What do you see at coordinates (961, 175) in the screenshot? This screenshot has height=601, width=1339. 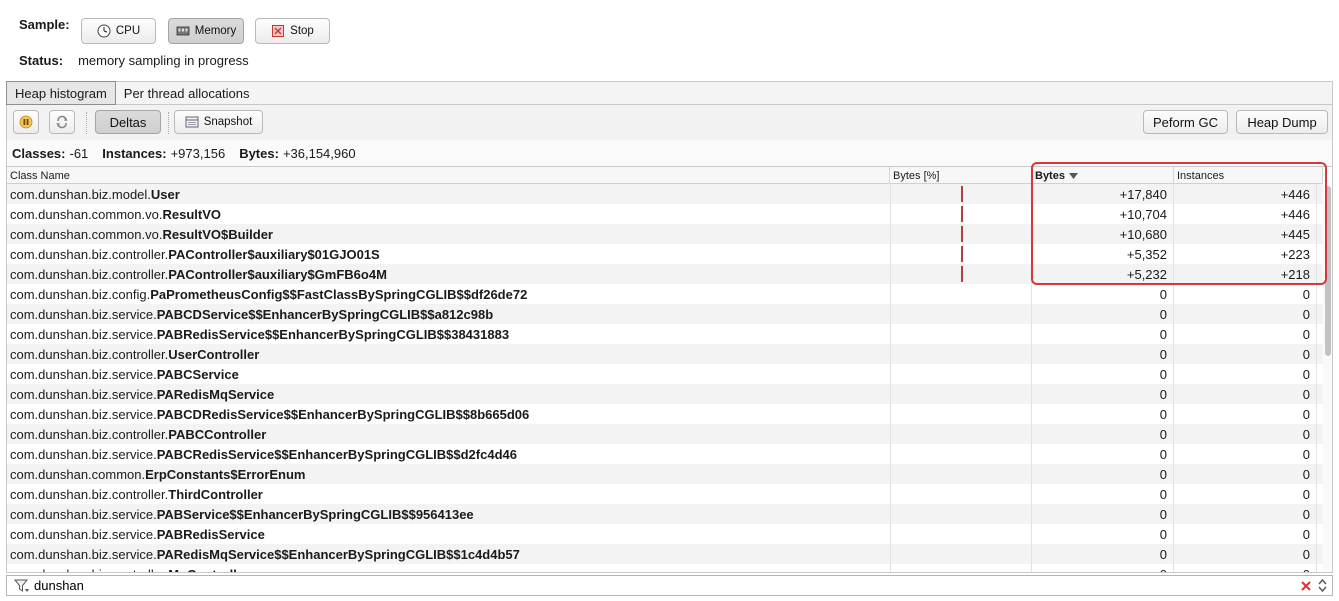 I see `column-header-bytes-pct: Bytes [%]` at bounding box center [961, 175].